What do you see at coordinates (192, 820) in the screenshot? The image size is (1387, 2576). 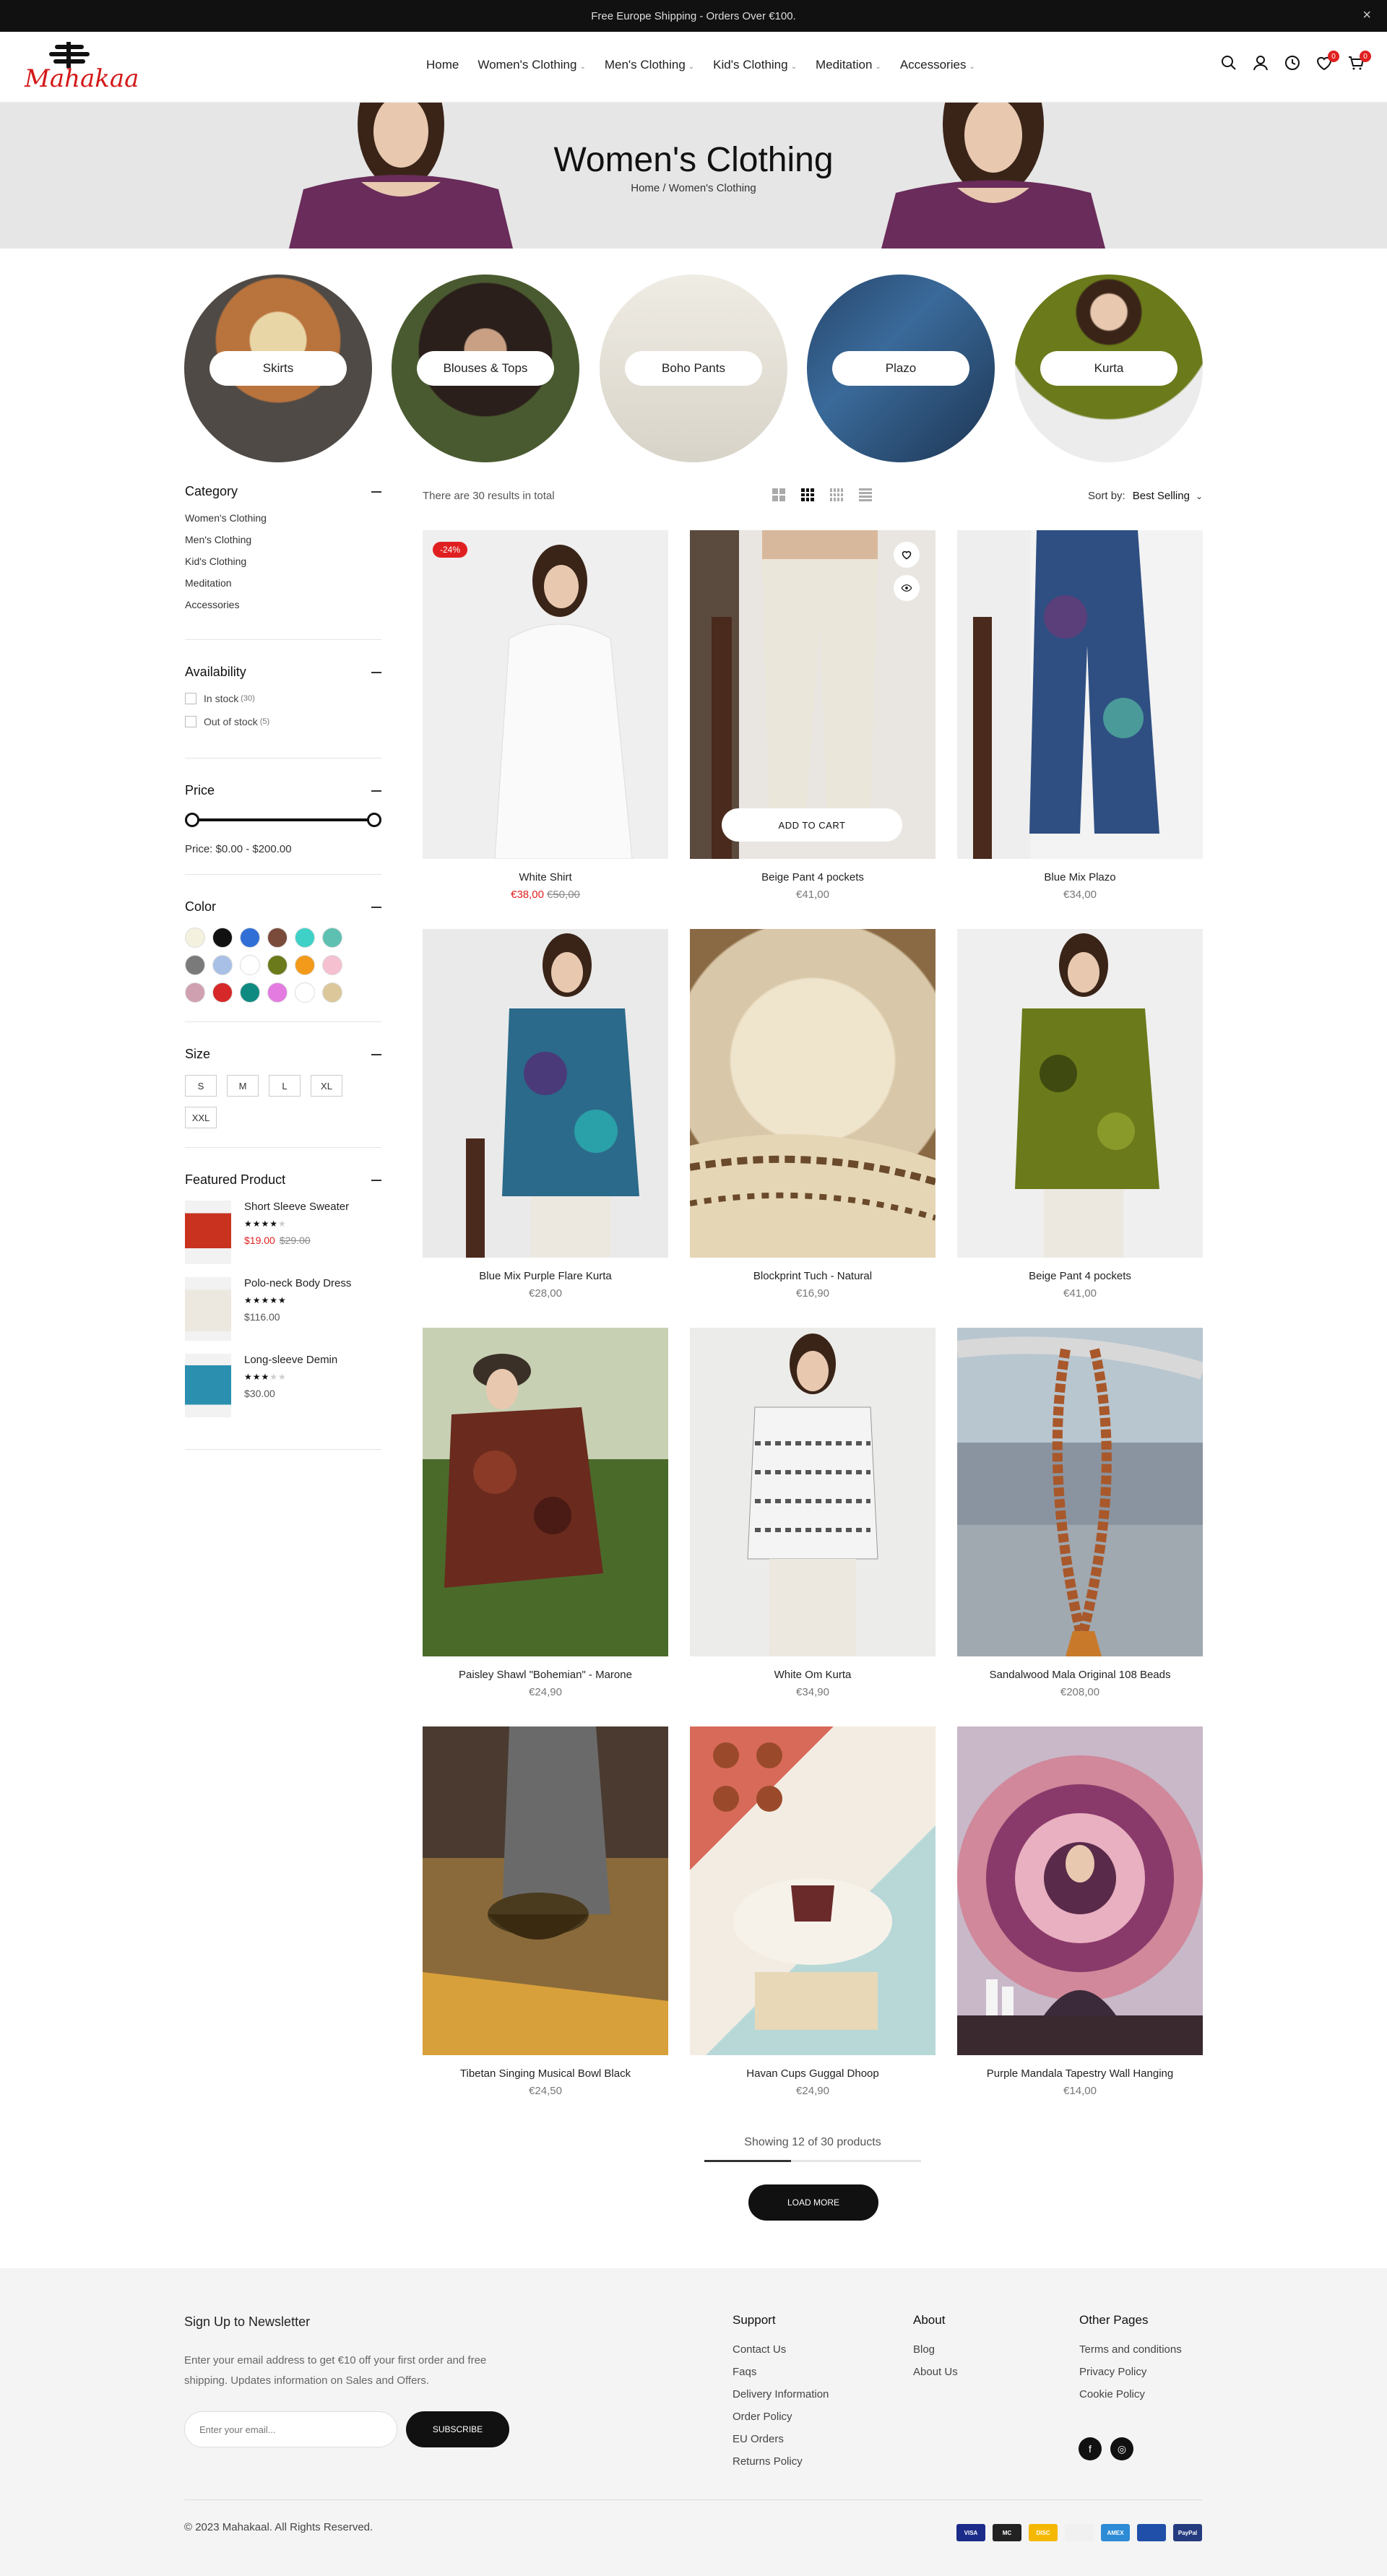 I see `slider-min-handle` at bounding box center [192, 820].